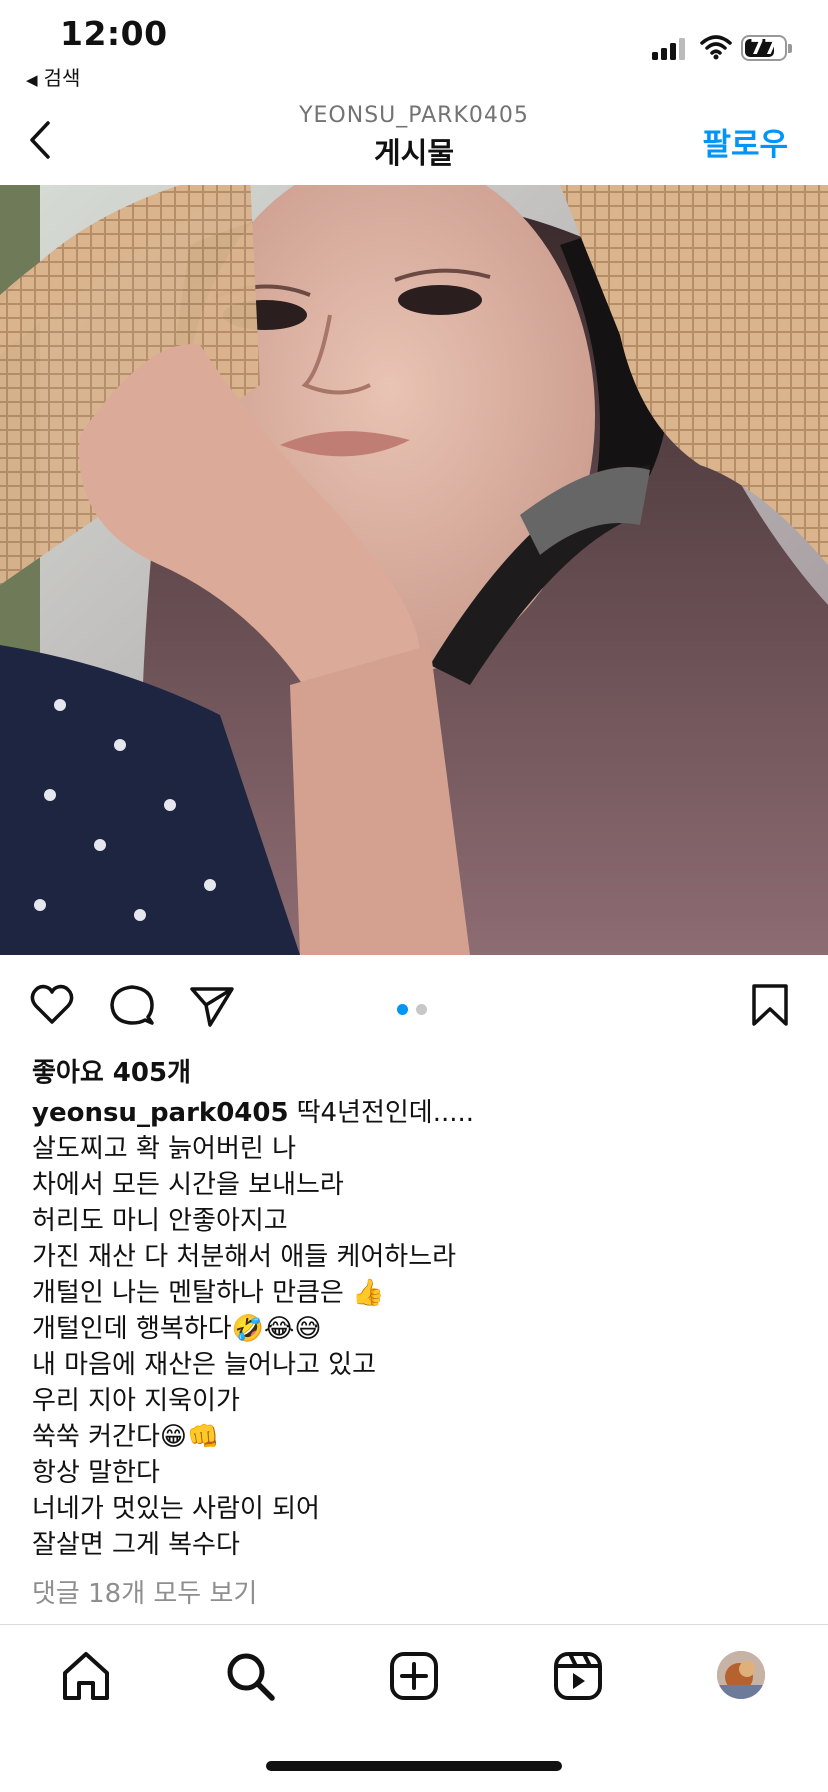 Image resolution: width=828 pixels, height=1792 pixels. I want to click on caption-line: 우리 지아 지욱이가, so click(136, 1401).